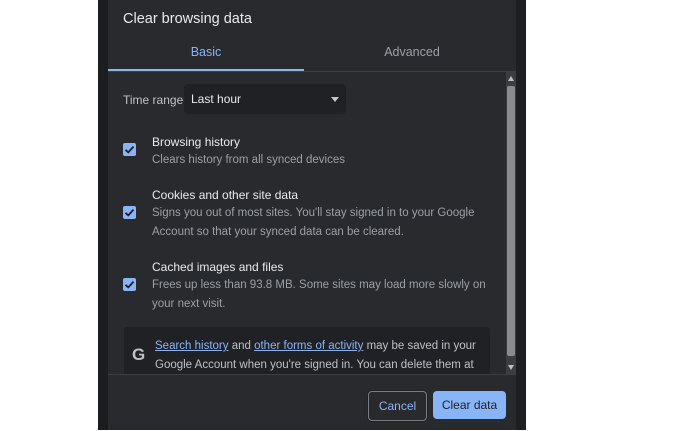 This screenshot has width=700, height=431. I want to click on cookies-title: Cookies and other site data, so click(225, 195).